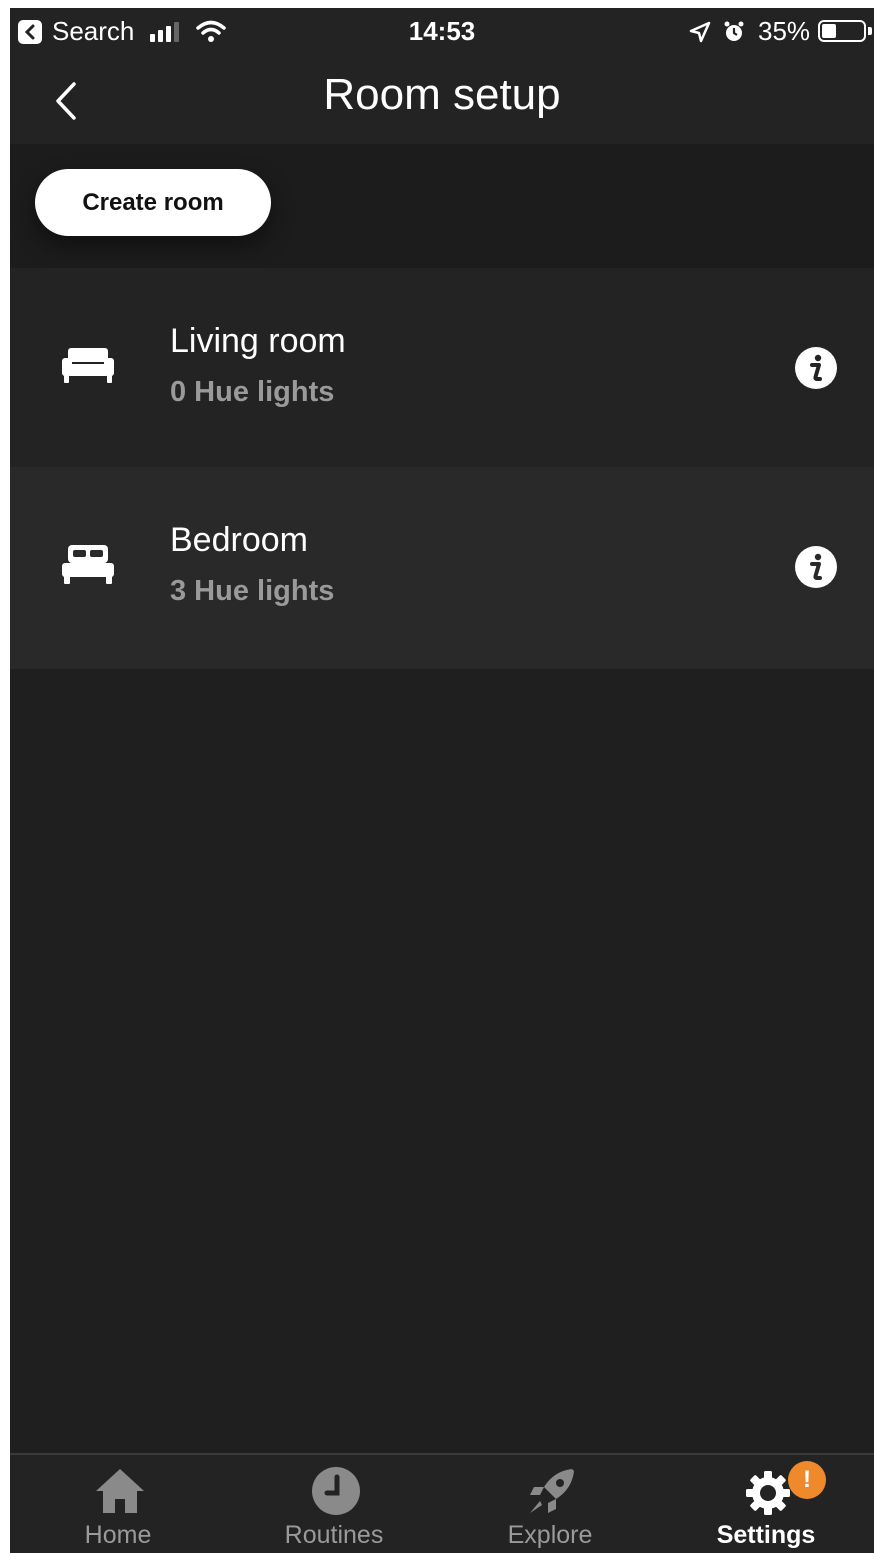 This screenshot has width=874, height=1553. Describe the element at coordinates (258, 341) in the screenshot. I see `room-name: Living room` at that location.